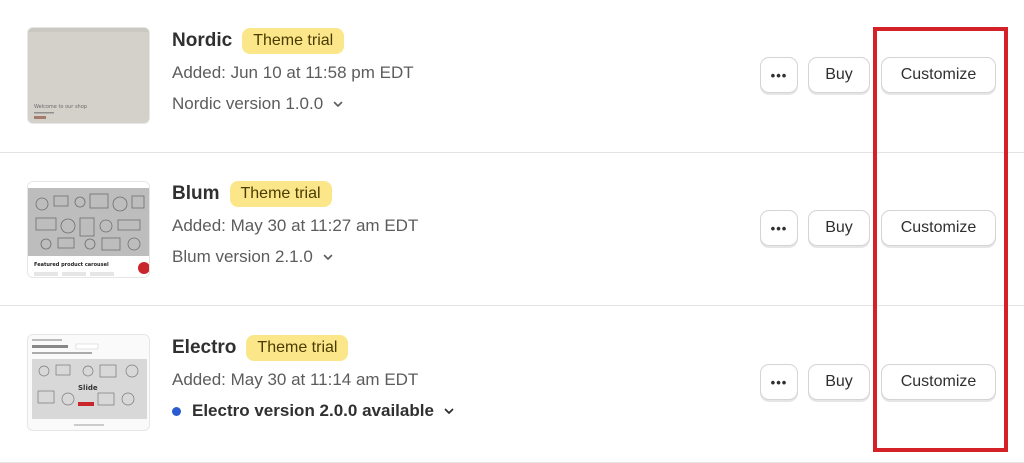 The width and height of the screenshot is (1024, 463). I want to click on theme-version-dropdown: Electro version 2.0.0 available, so click(313, 411).